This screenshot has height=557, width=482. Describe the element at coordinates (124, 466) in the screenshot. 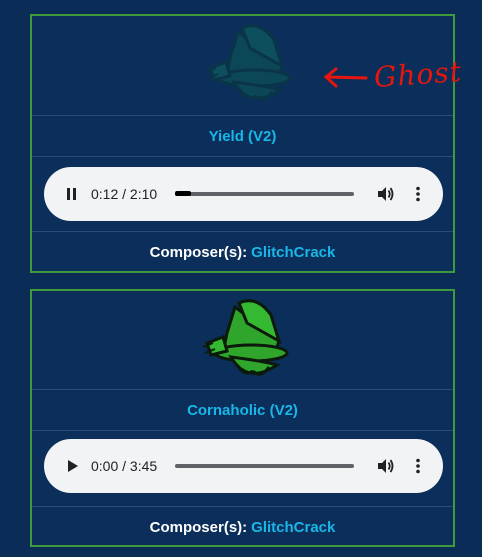

I see `time-display: 0:00 / 3:45` at that location.